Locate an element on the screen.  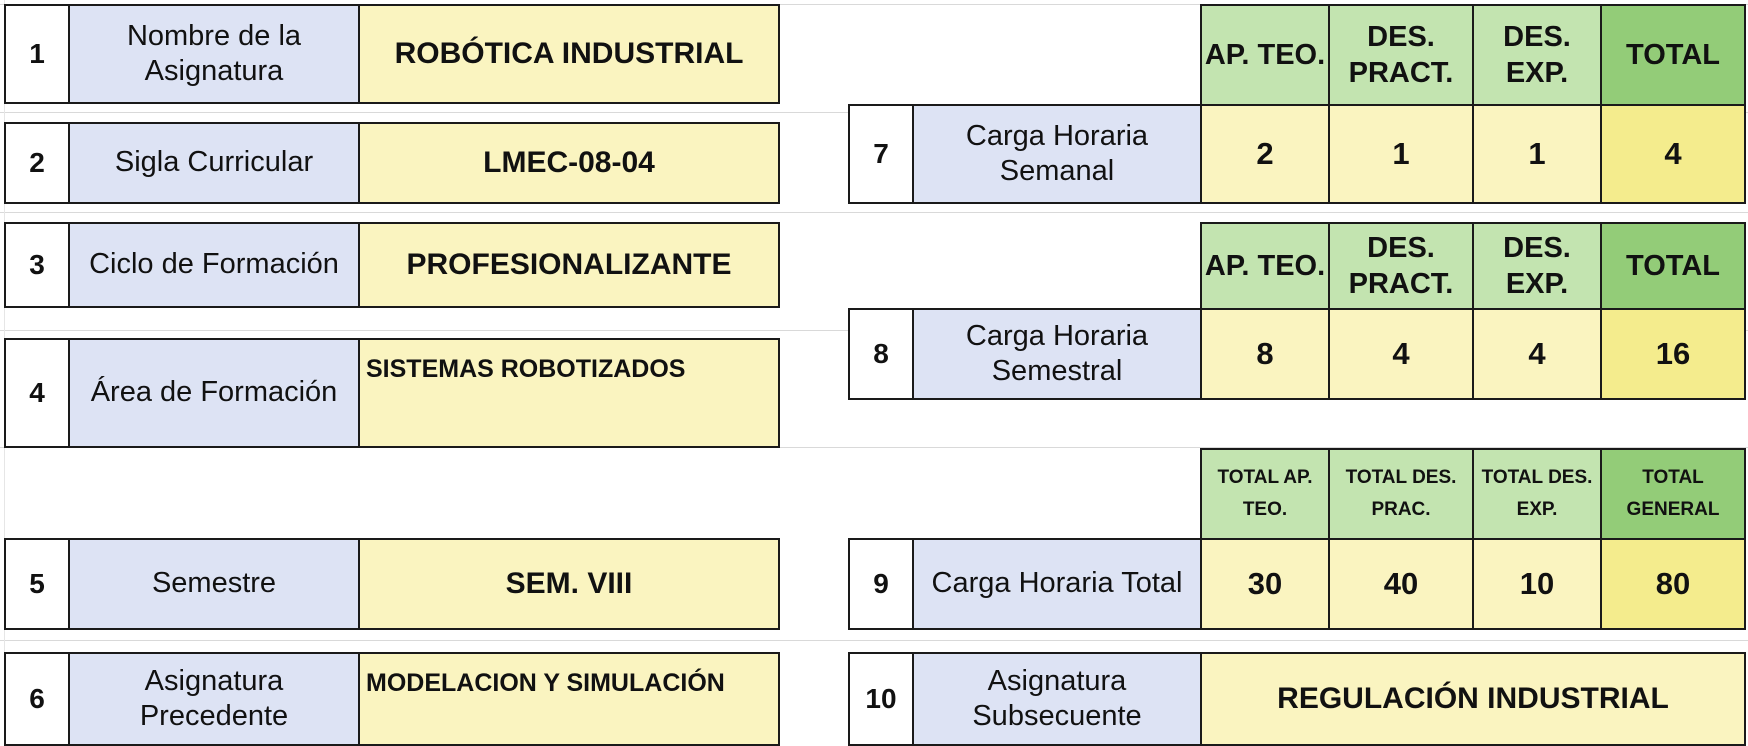
row-number-6: 6 is located at coordinates (37, 699).